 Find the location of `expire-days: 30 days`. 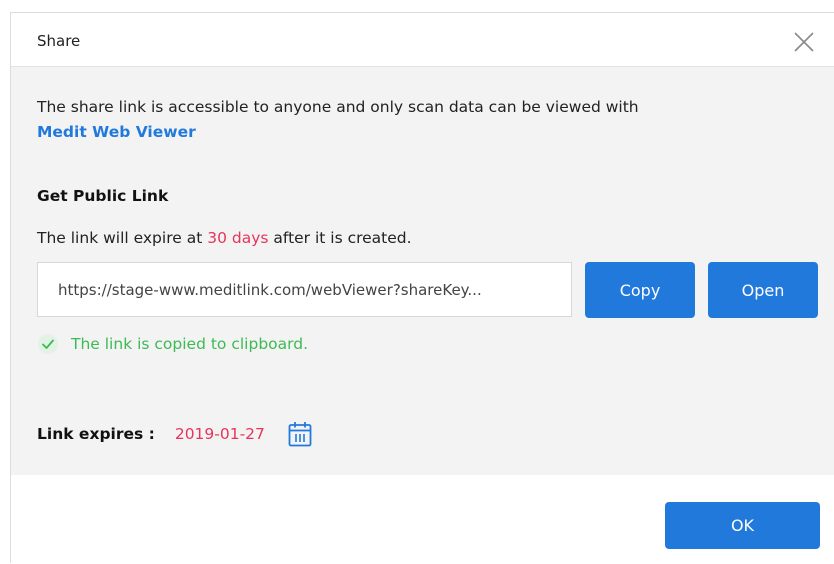

expire-days: 30 days is located at coordinates (238, 238).